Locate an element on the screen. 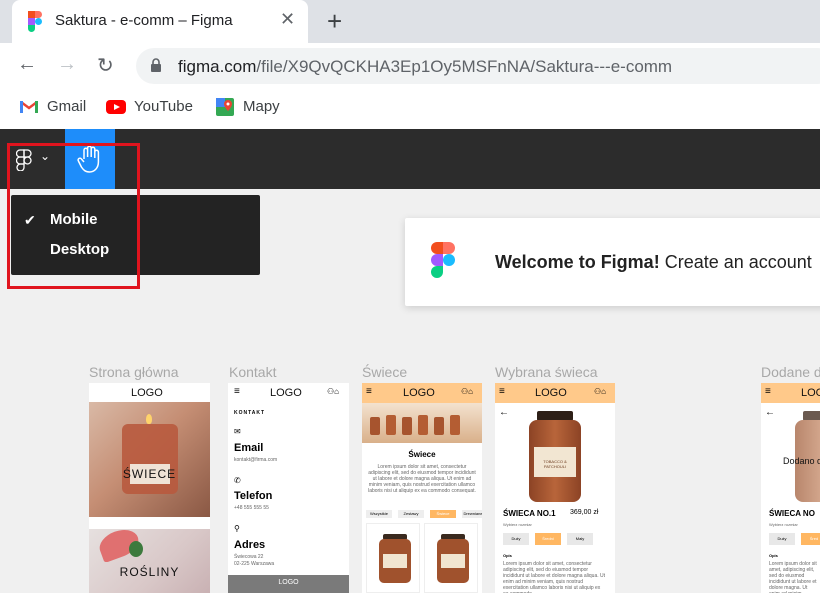 This screenshot has height=593, width=820. maps-icon is located at coordinates (225, 107).